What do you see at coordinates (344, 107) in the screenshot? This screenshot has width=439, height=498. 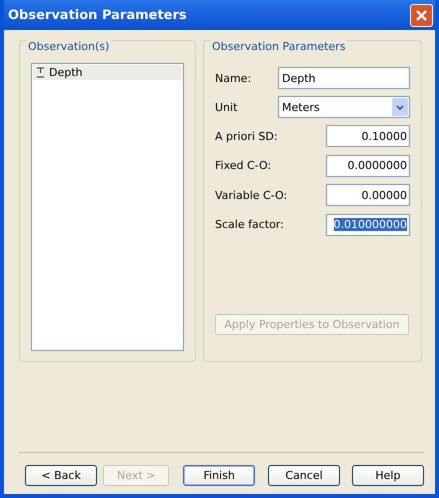 I see `unit-dropdown: Meters` at bounding box center [344, 107].